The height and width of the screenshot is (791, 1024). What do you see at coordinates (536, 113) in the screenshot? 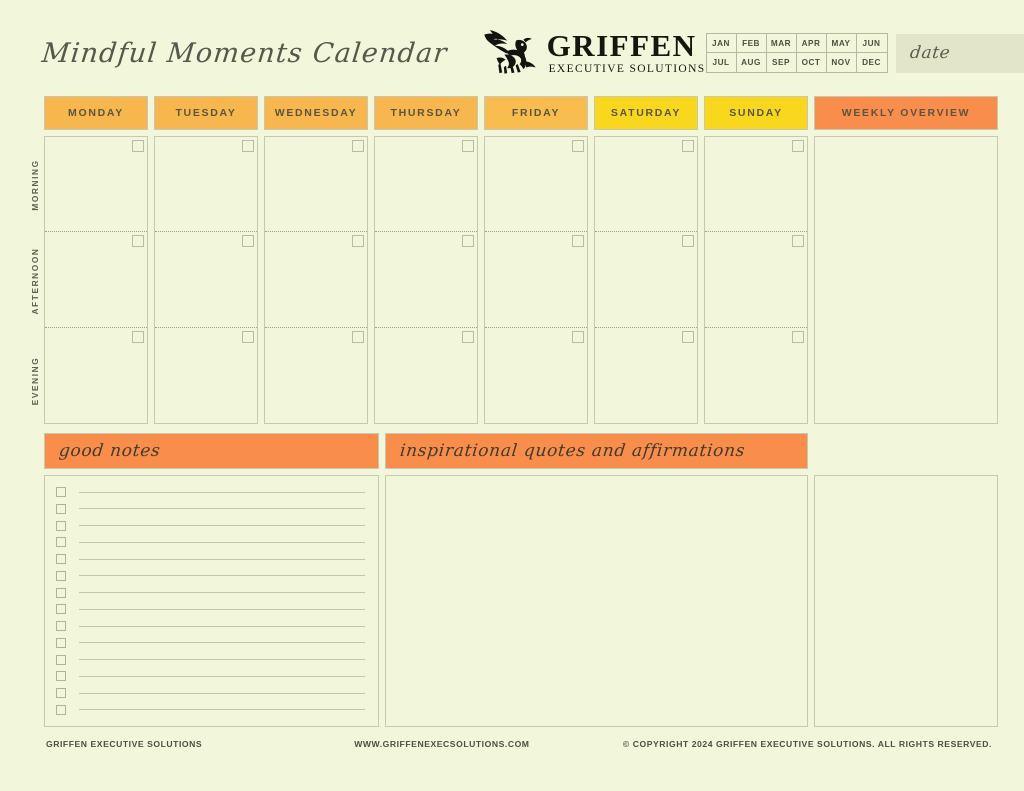
I see `day-header-friday: FRIDAY` at bounding box center [536, 113].